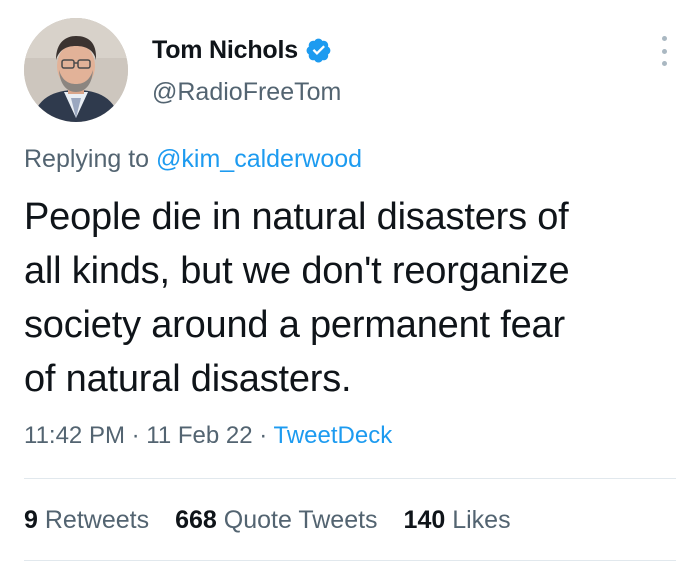 The image size is (700, 566). What do you see at coordinates (259, 159) in the screenshot?
I see `reply-mention-link: @kim_calderwood` at bounding box center [259, 159].